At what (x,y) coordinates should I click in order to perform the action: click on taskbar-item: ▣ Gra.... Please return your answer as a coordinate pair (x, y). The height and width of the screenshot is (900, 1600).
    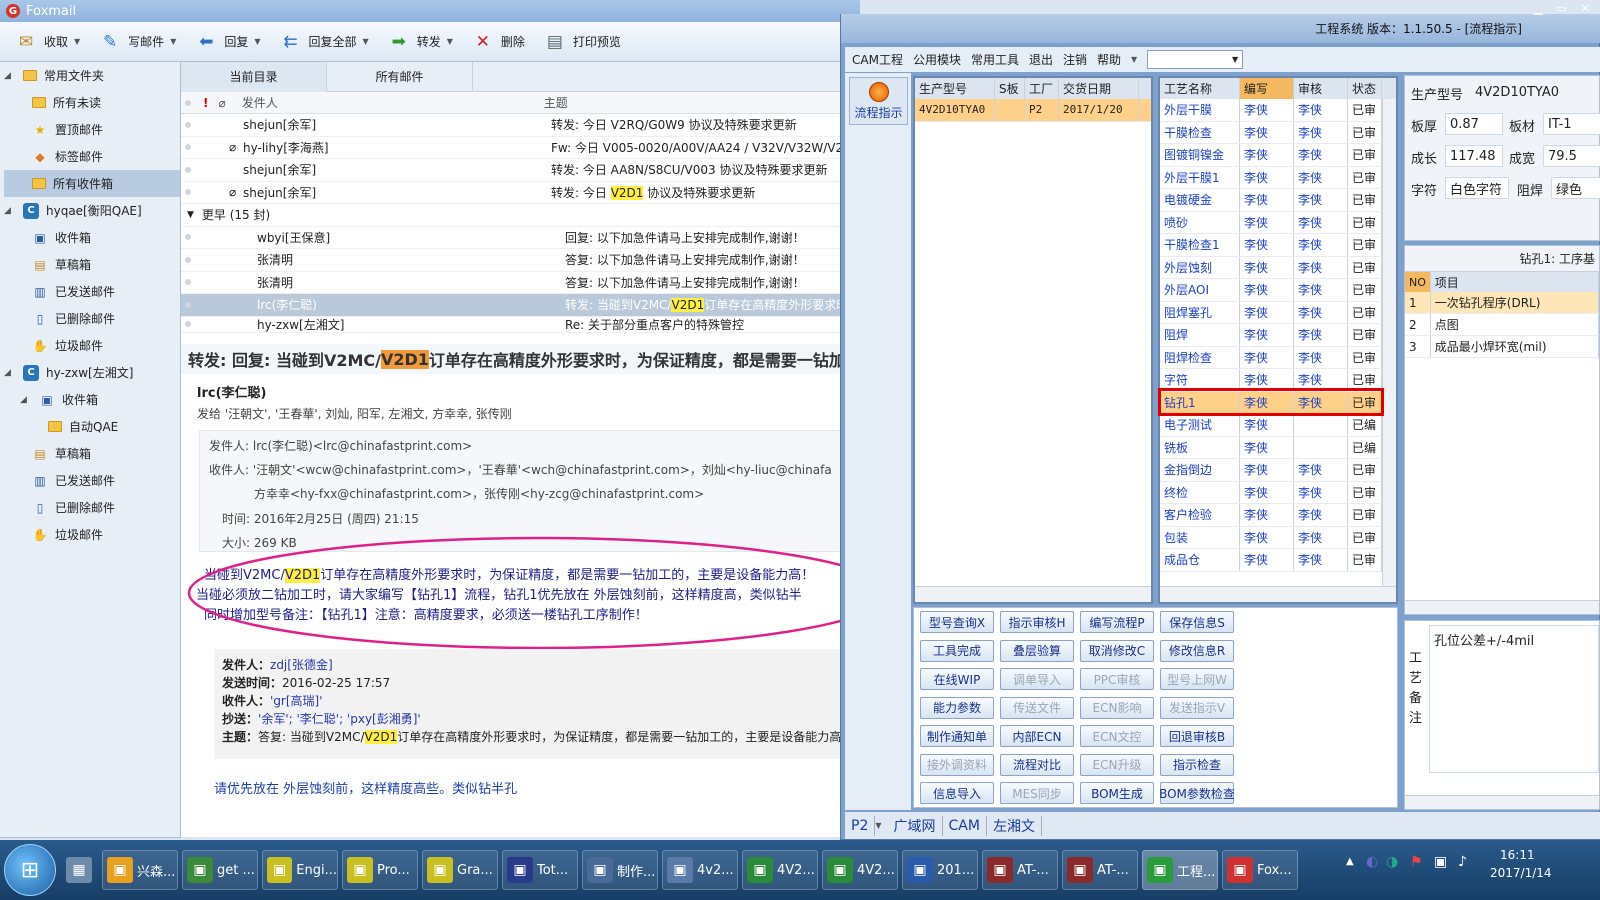
    Looking at the image, I should click on (460, 870).